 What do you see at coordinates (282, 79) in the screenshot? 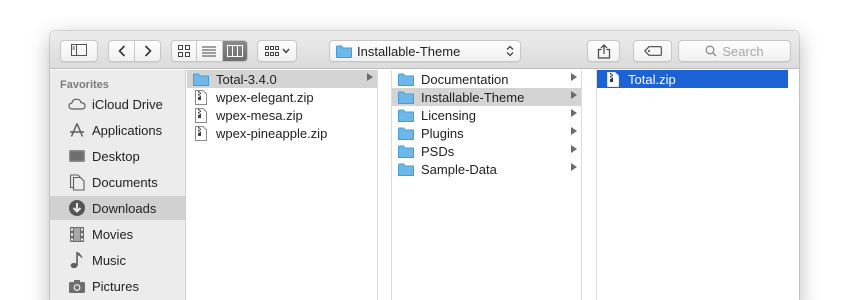
I see `list-item: Total-3.4.0` at bounding box center [282, 79].